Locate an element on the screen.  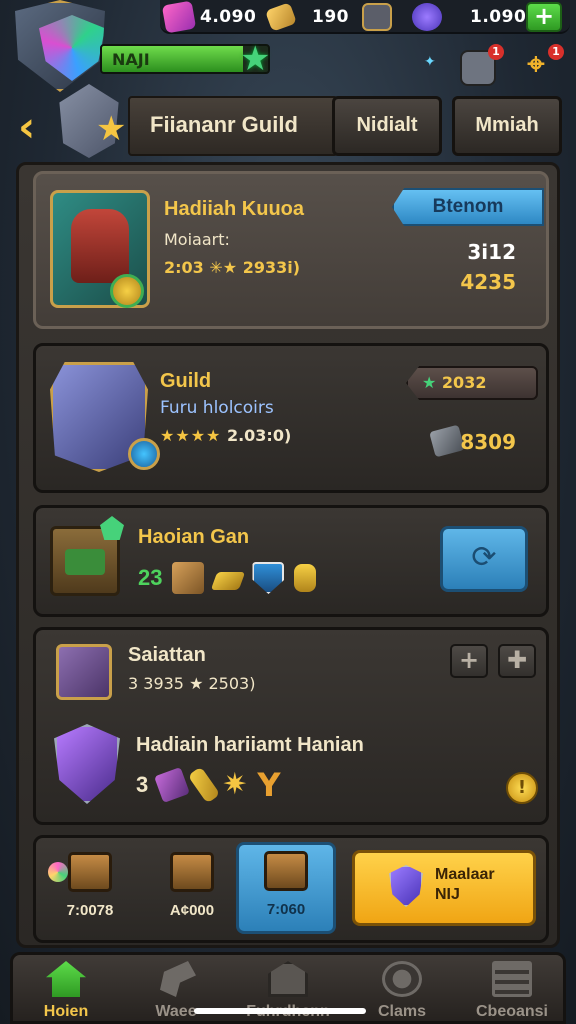
blue-orb-icon is located at coordinates (144, 454).